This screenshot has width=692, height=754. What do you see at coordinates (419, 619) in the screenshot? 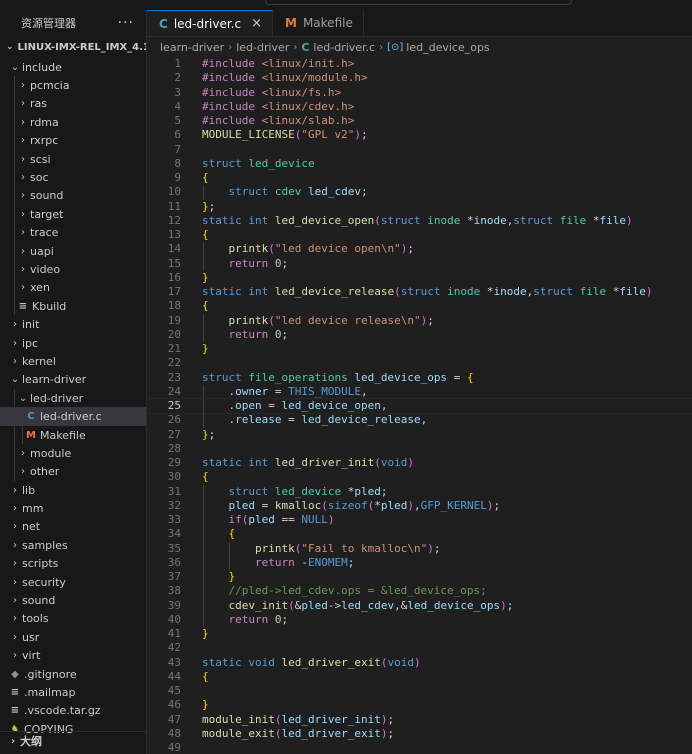
I see `code-line: 40 return 0;` at bounding box center [419, 619].